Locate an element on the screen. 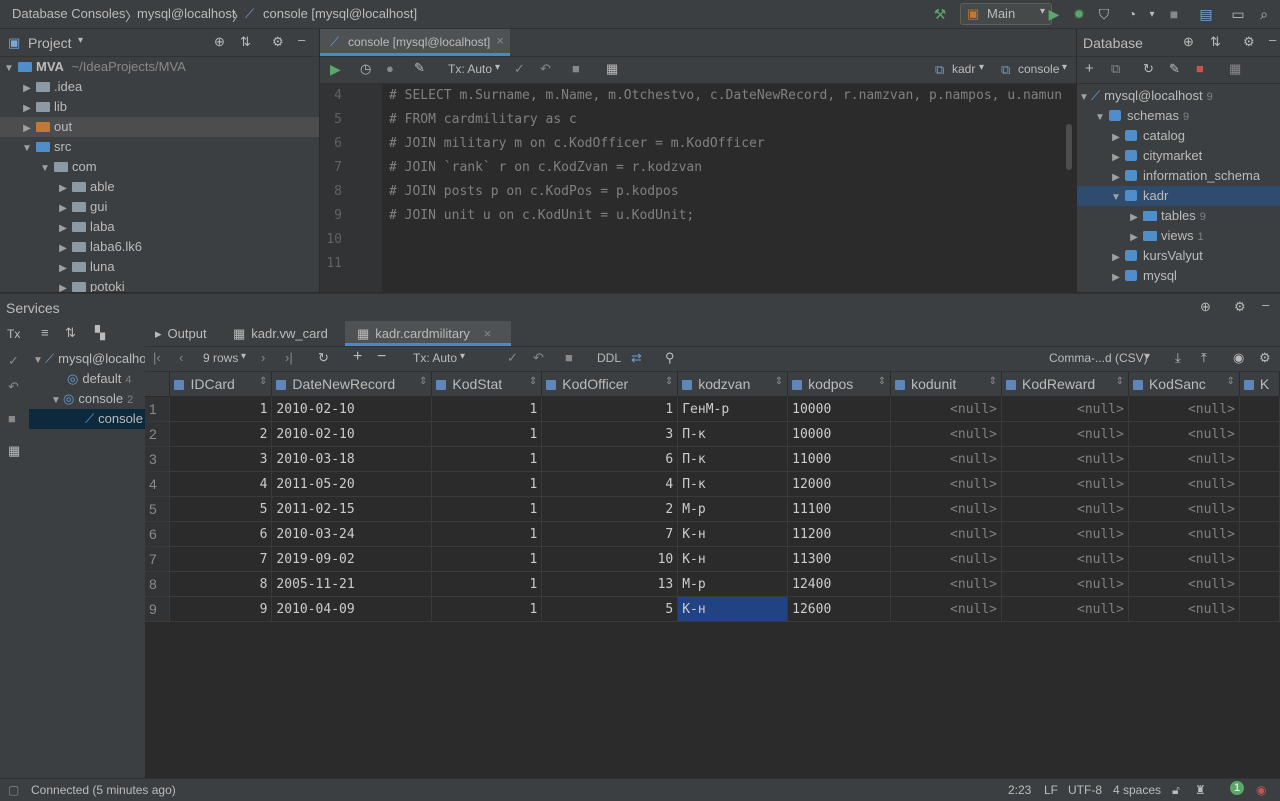 The image size is (1280, 801). column-header-datenewrecord: DateNewRecord ⇕ is located at coordinates (352, 384).